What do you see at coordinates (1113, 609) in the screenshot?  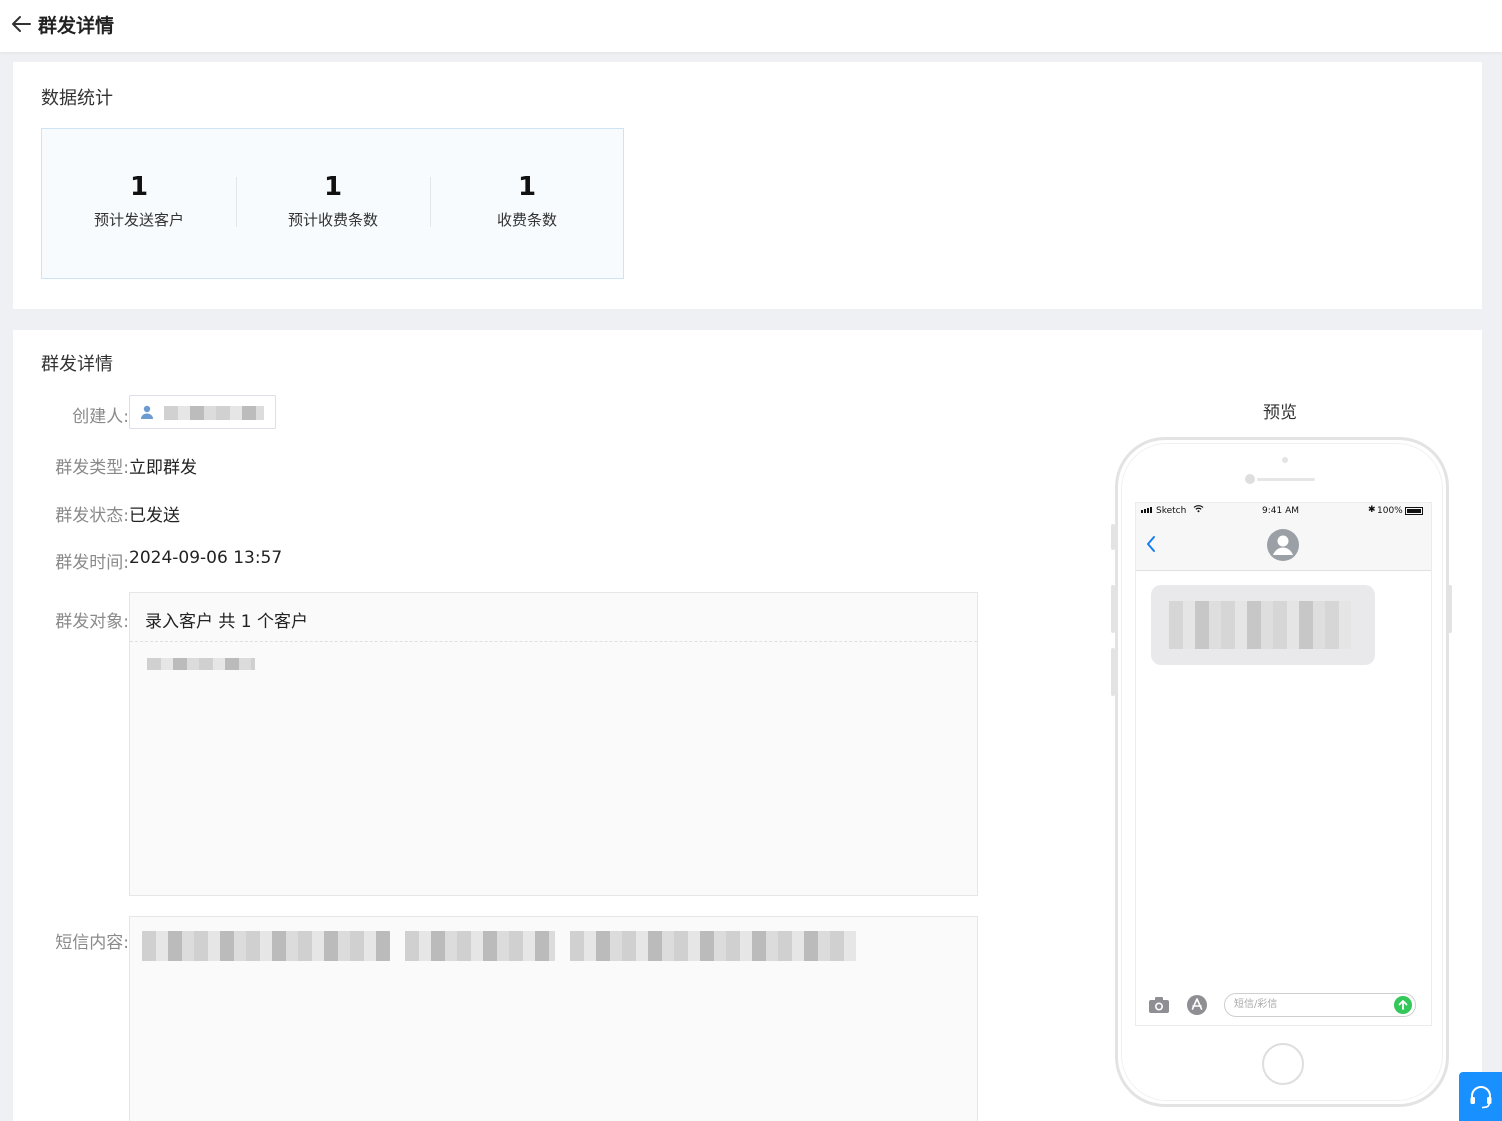 I see `phone-volume-up` at bounding box center [1113, 609].